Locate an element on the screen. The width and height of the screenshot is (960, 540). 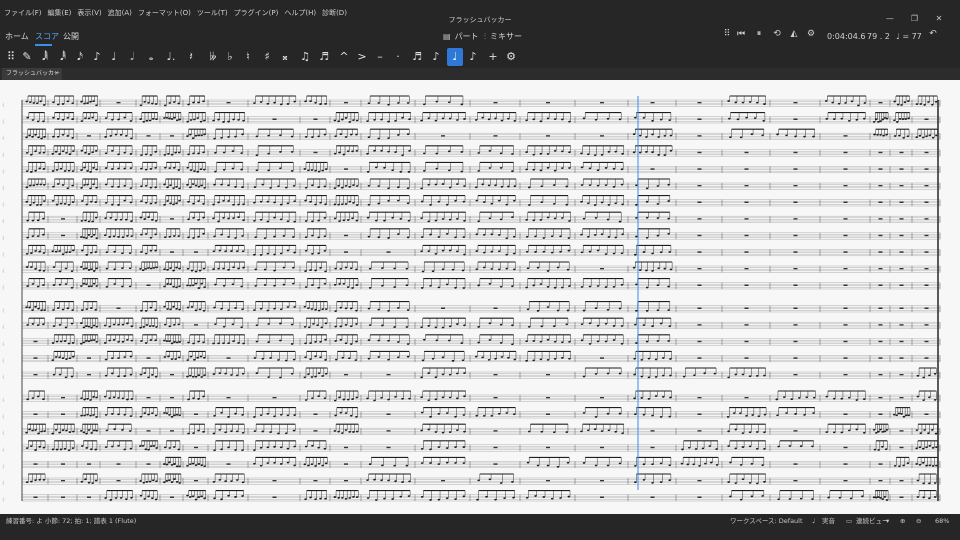
maximize-button: ❐ is located at coordinates (914, 18).